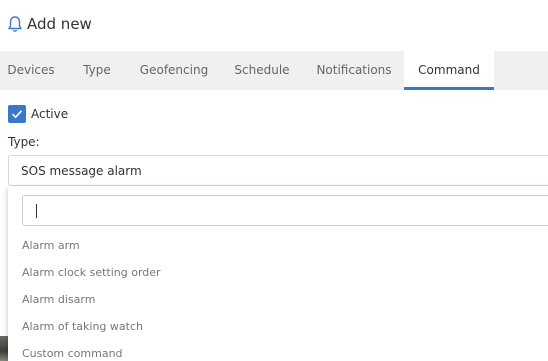  I want to click on background-image-sliver, so click(4, 348).